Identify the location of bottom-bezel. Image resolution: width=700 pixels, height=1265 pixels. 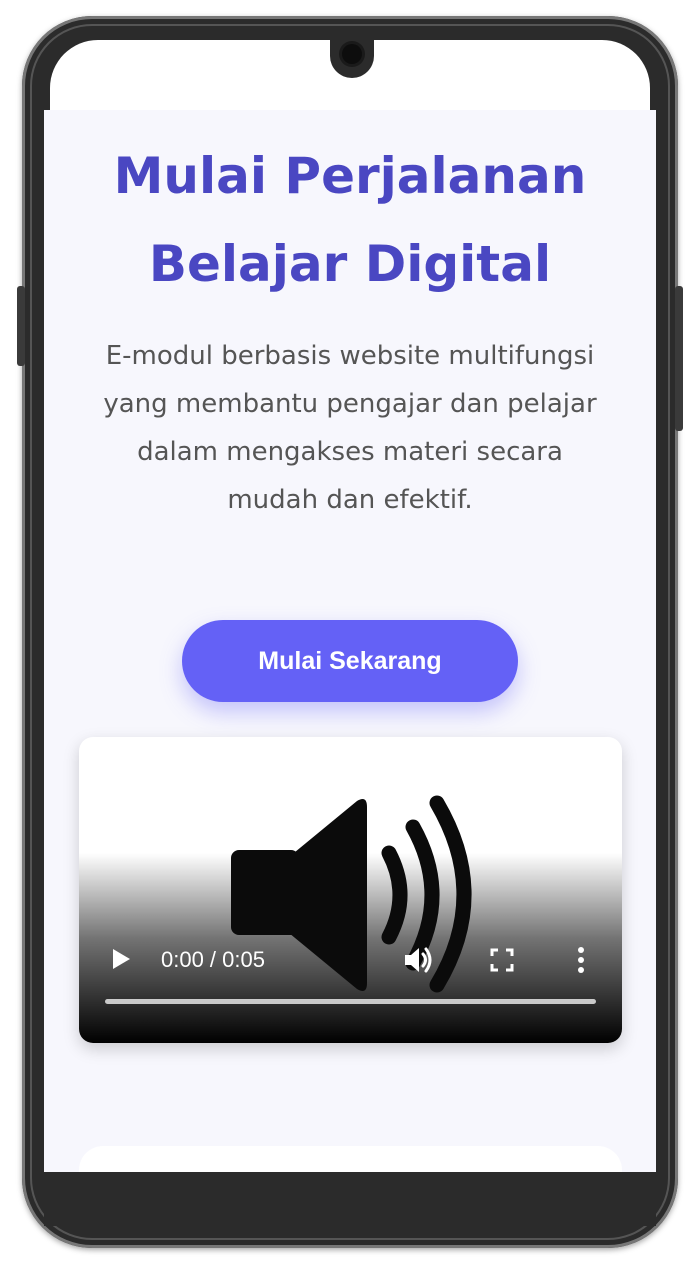
(350, 1199).